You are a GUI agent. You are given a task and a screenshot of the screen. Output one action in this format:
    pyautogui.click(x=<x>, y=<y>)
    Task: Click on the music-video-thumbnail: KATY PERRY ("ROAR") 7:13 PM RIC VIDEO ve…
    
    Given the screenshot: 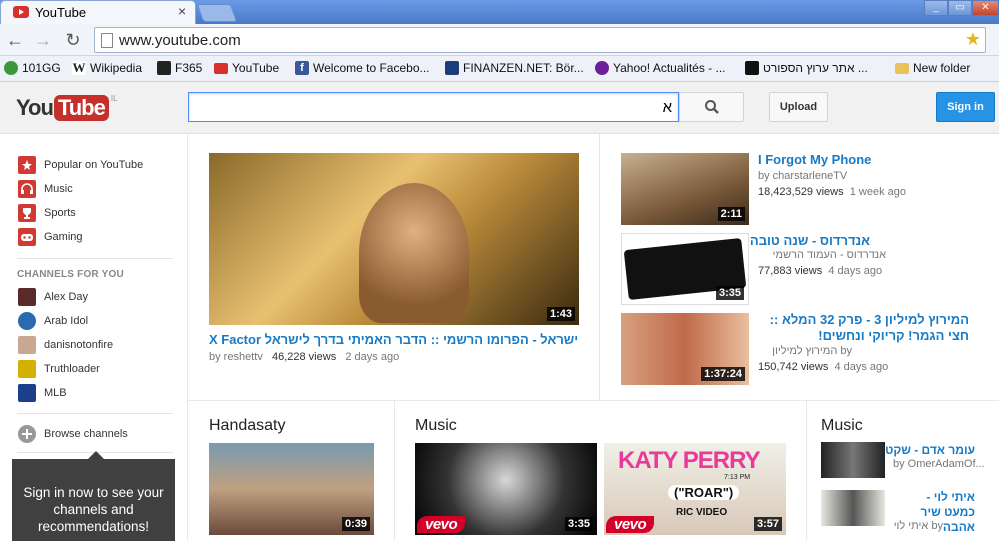 What is the action you would take?
    pyautogui.click(x=695, y=489)
    